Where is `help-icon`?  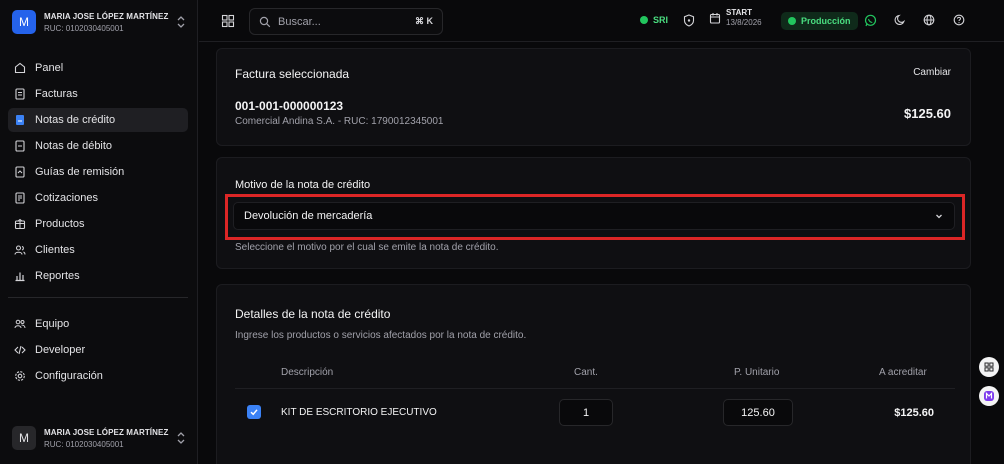 help-icon is located at coordinates (959, 20).